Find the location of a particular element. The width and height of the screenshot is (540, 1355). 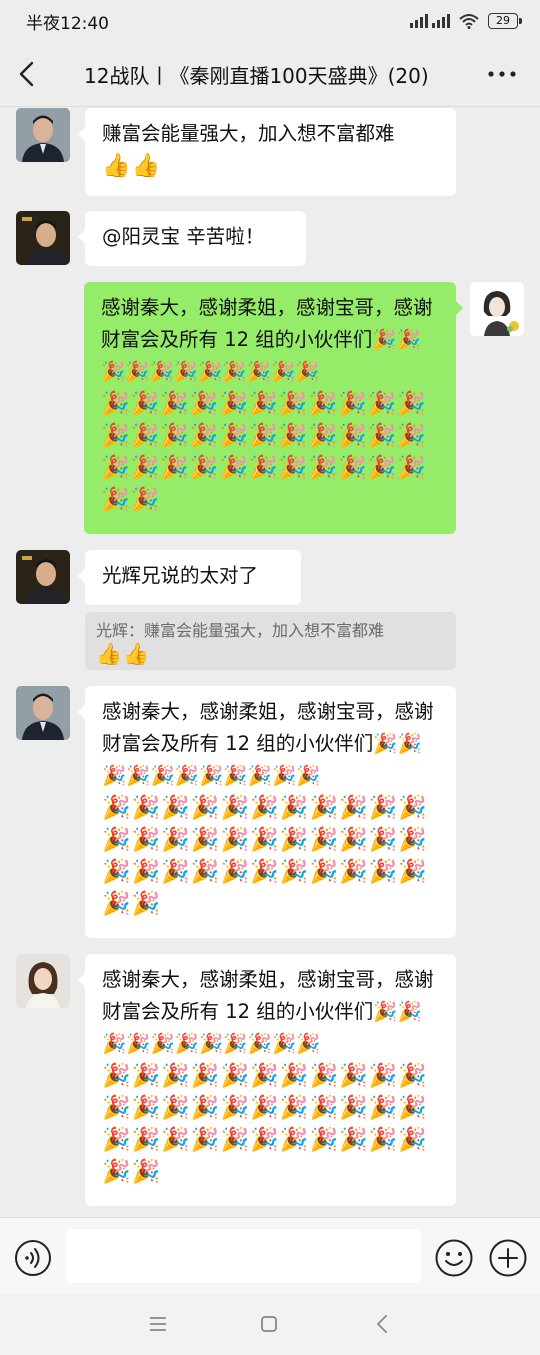

wifi-icon is located at coordinates (469, 21).